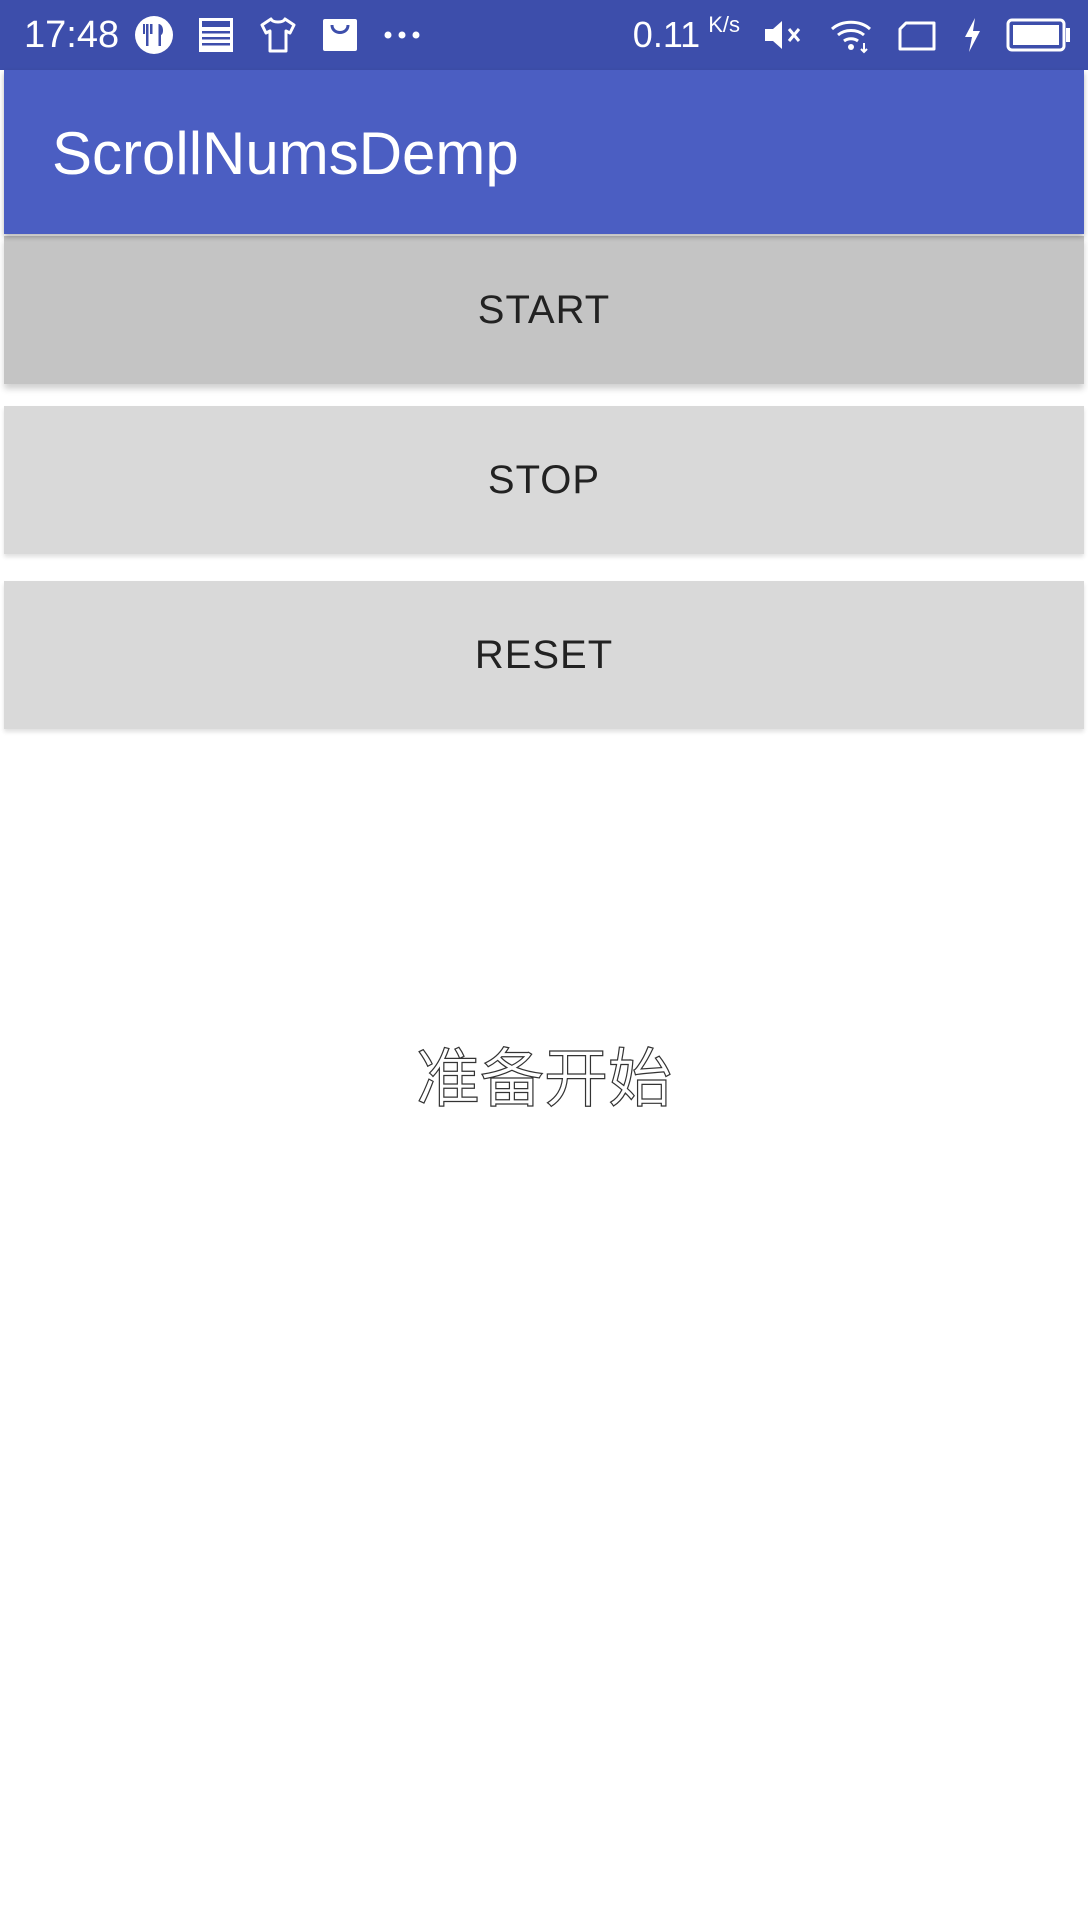 The width and height of the screenshot is (1088, 1920). Describe the element at coordinates (544, 35) in the screenshot. I see `status-bar: 17:48 0.11 K/s` at that location.